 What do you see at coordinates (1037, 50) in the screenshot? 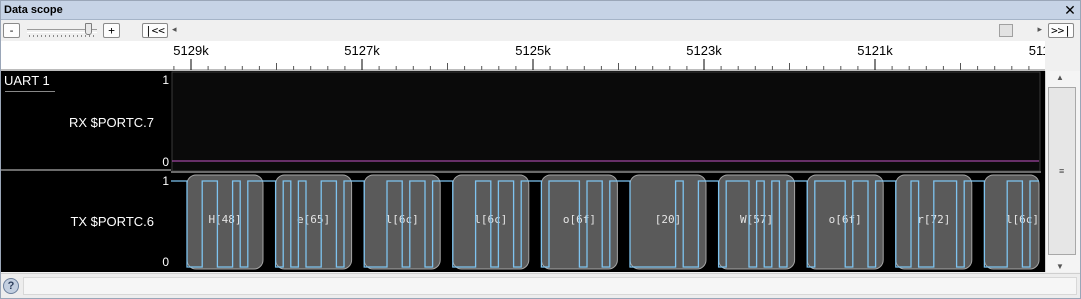
I see `ruler-tick-label: 5119k` at bounding box center [1037, 50].